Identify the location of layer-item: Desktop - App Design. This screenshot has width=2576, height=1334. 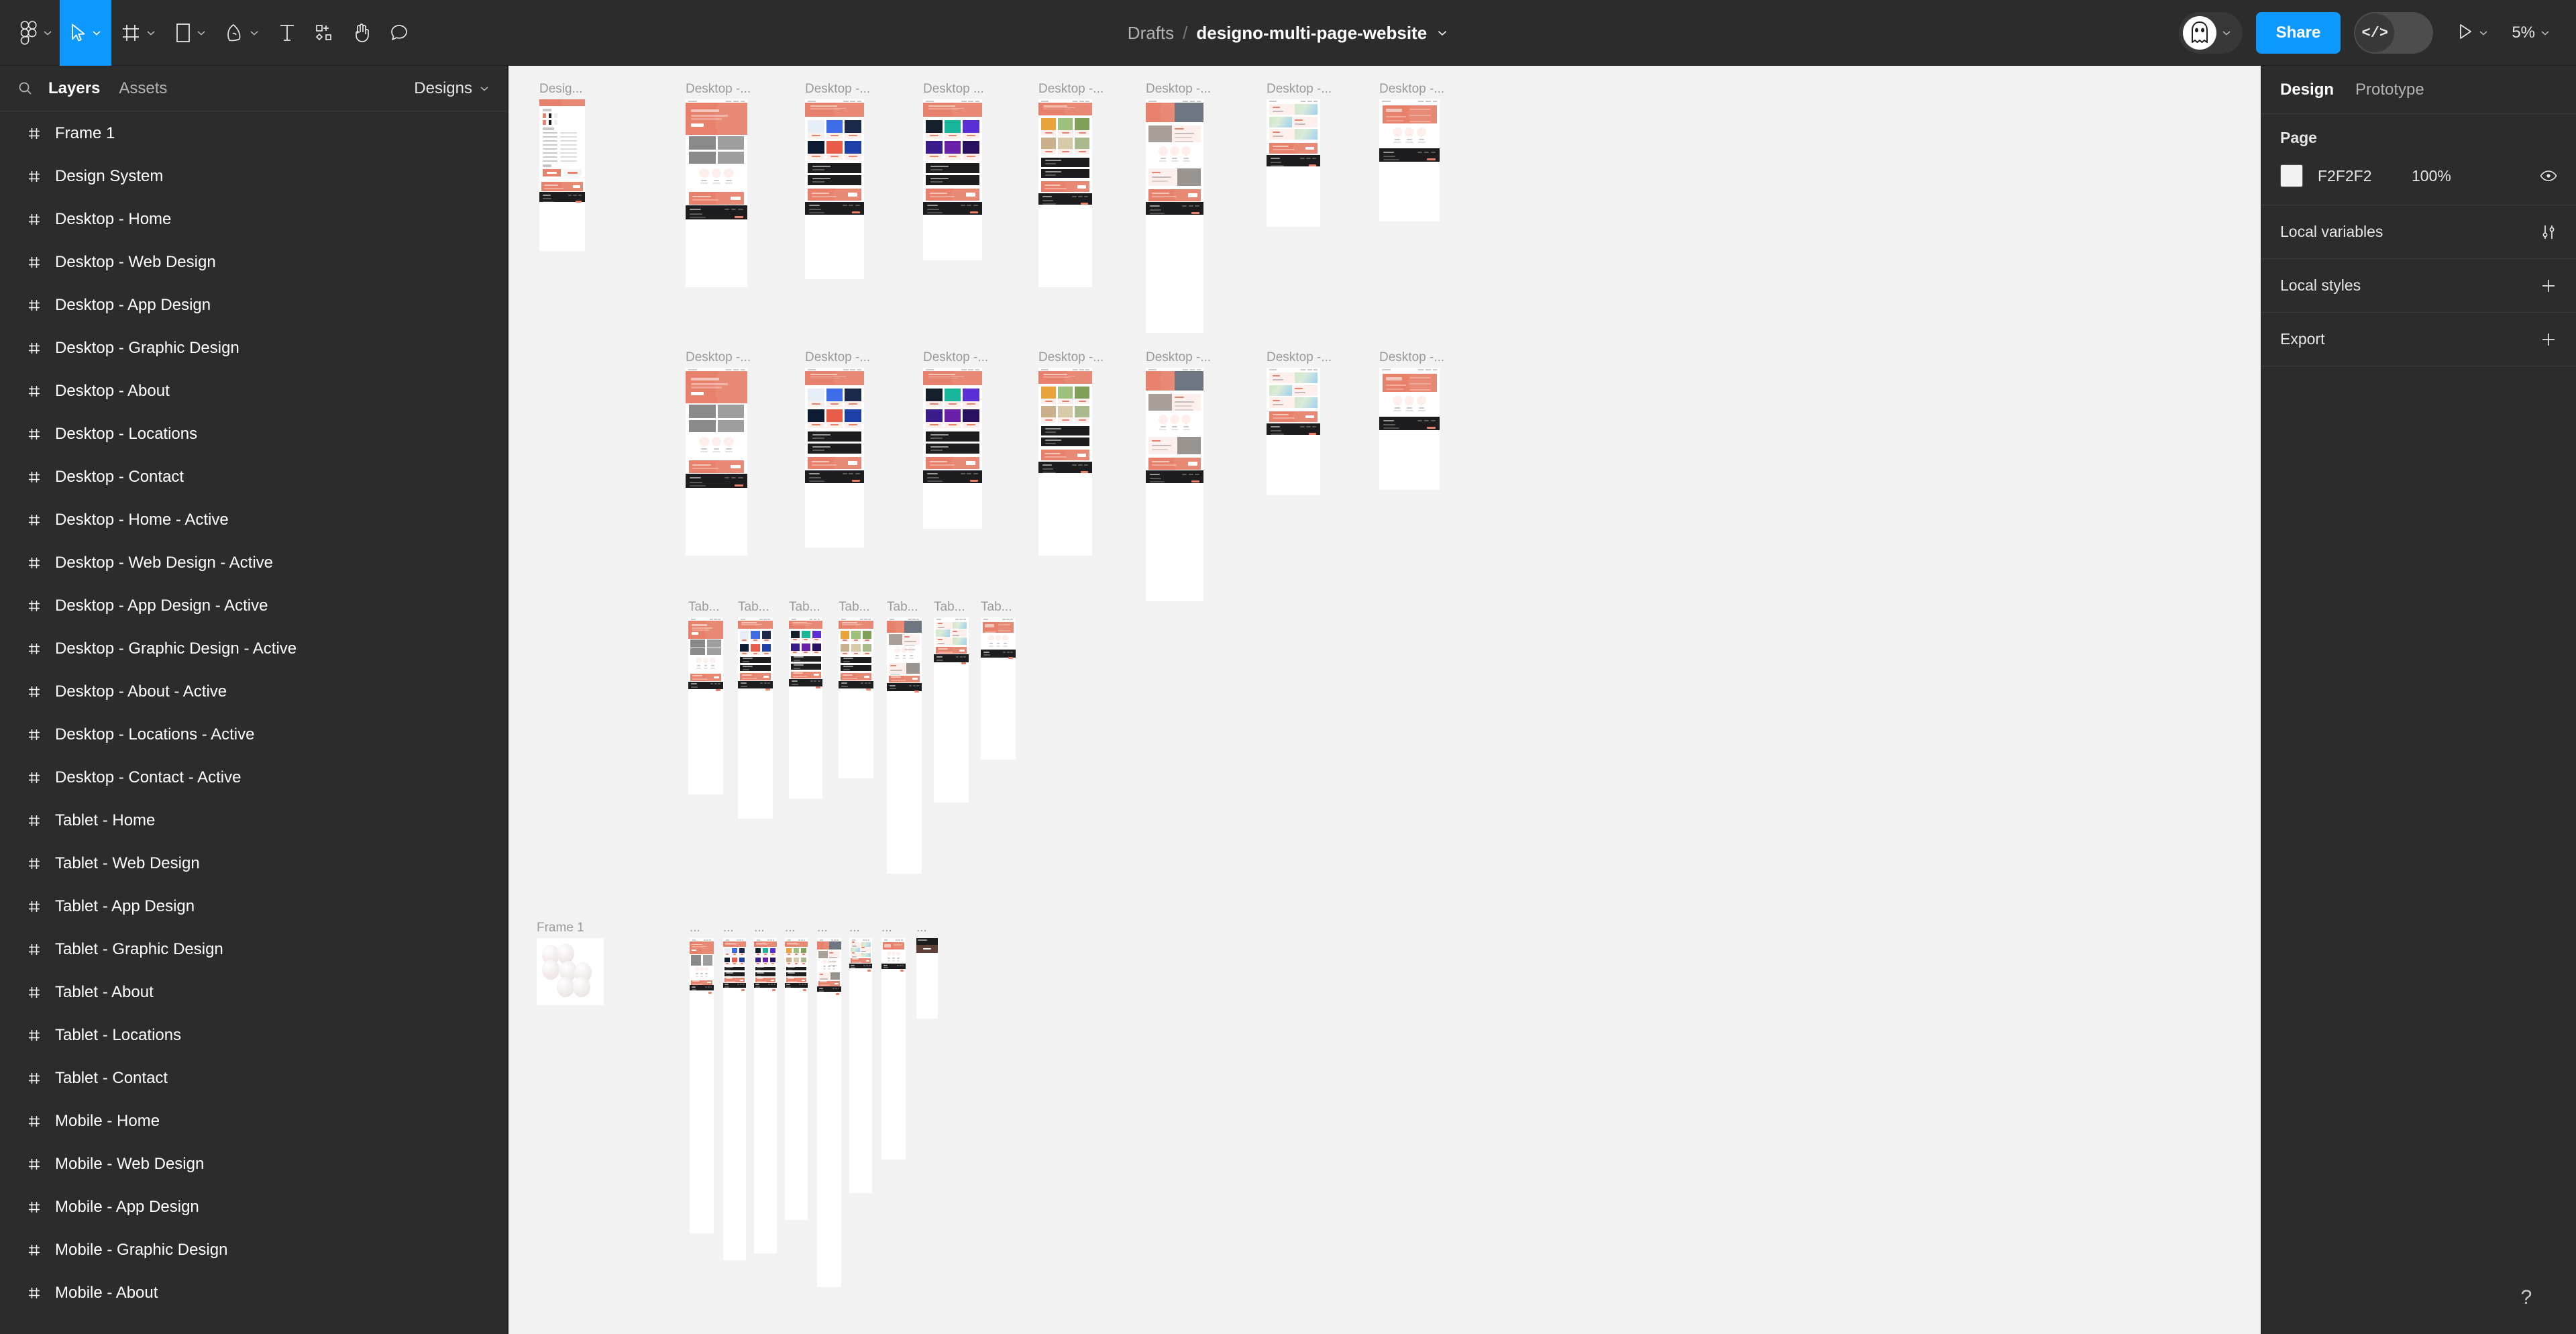
(253, 305).